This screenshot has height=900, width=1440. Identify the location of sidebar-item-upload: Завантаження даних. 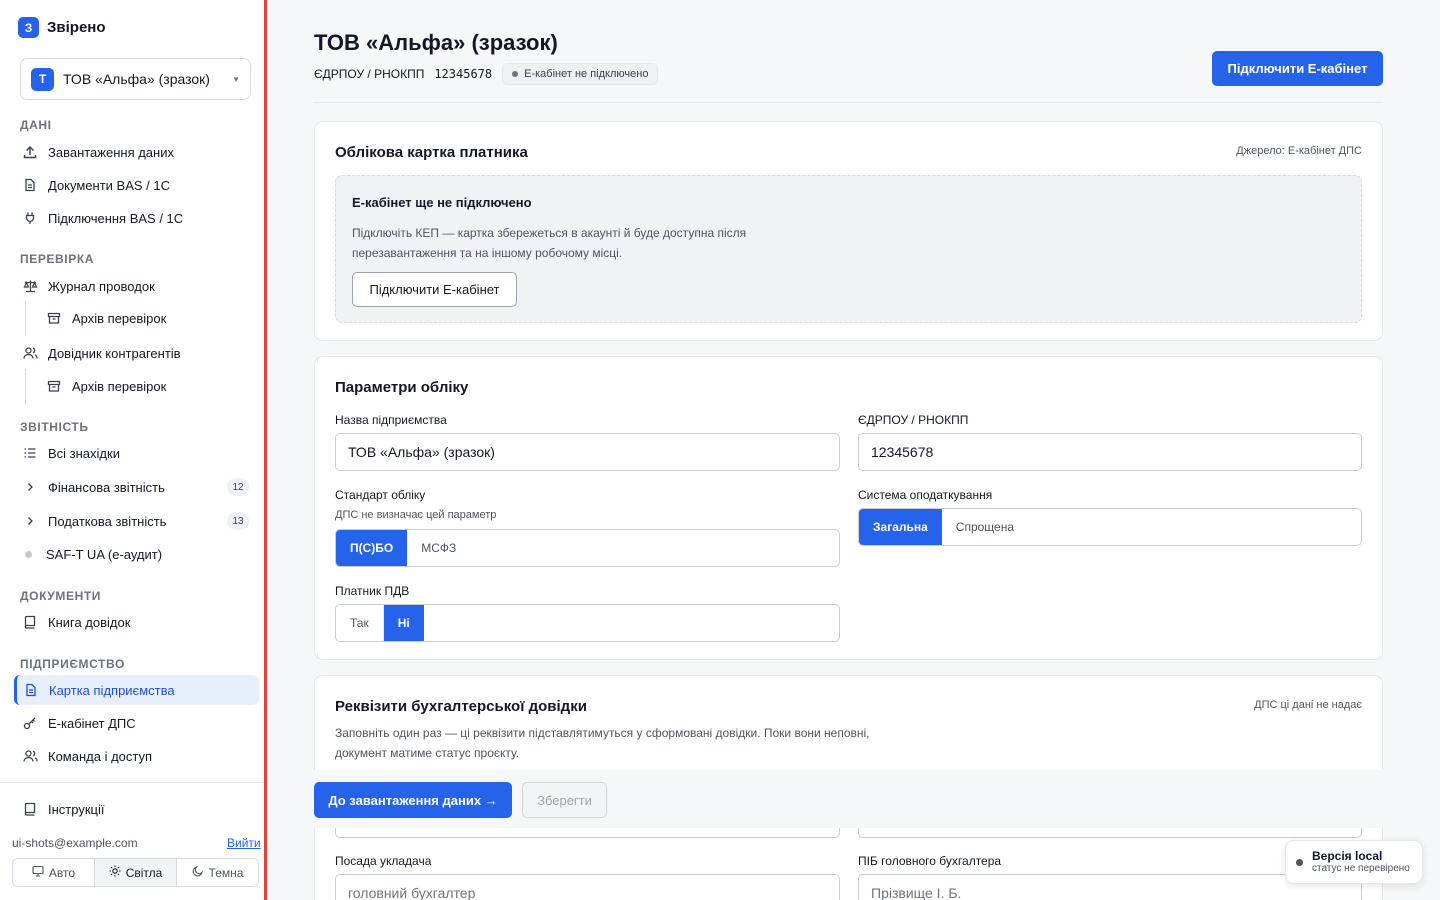
(136, 152).